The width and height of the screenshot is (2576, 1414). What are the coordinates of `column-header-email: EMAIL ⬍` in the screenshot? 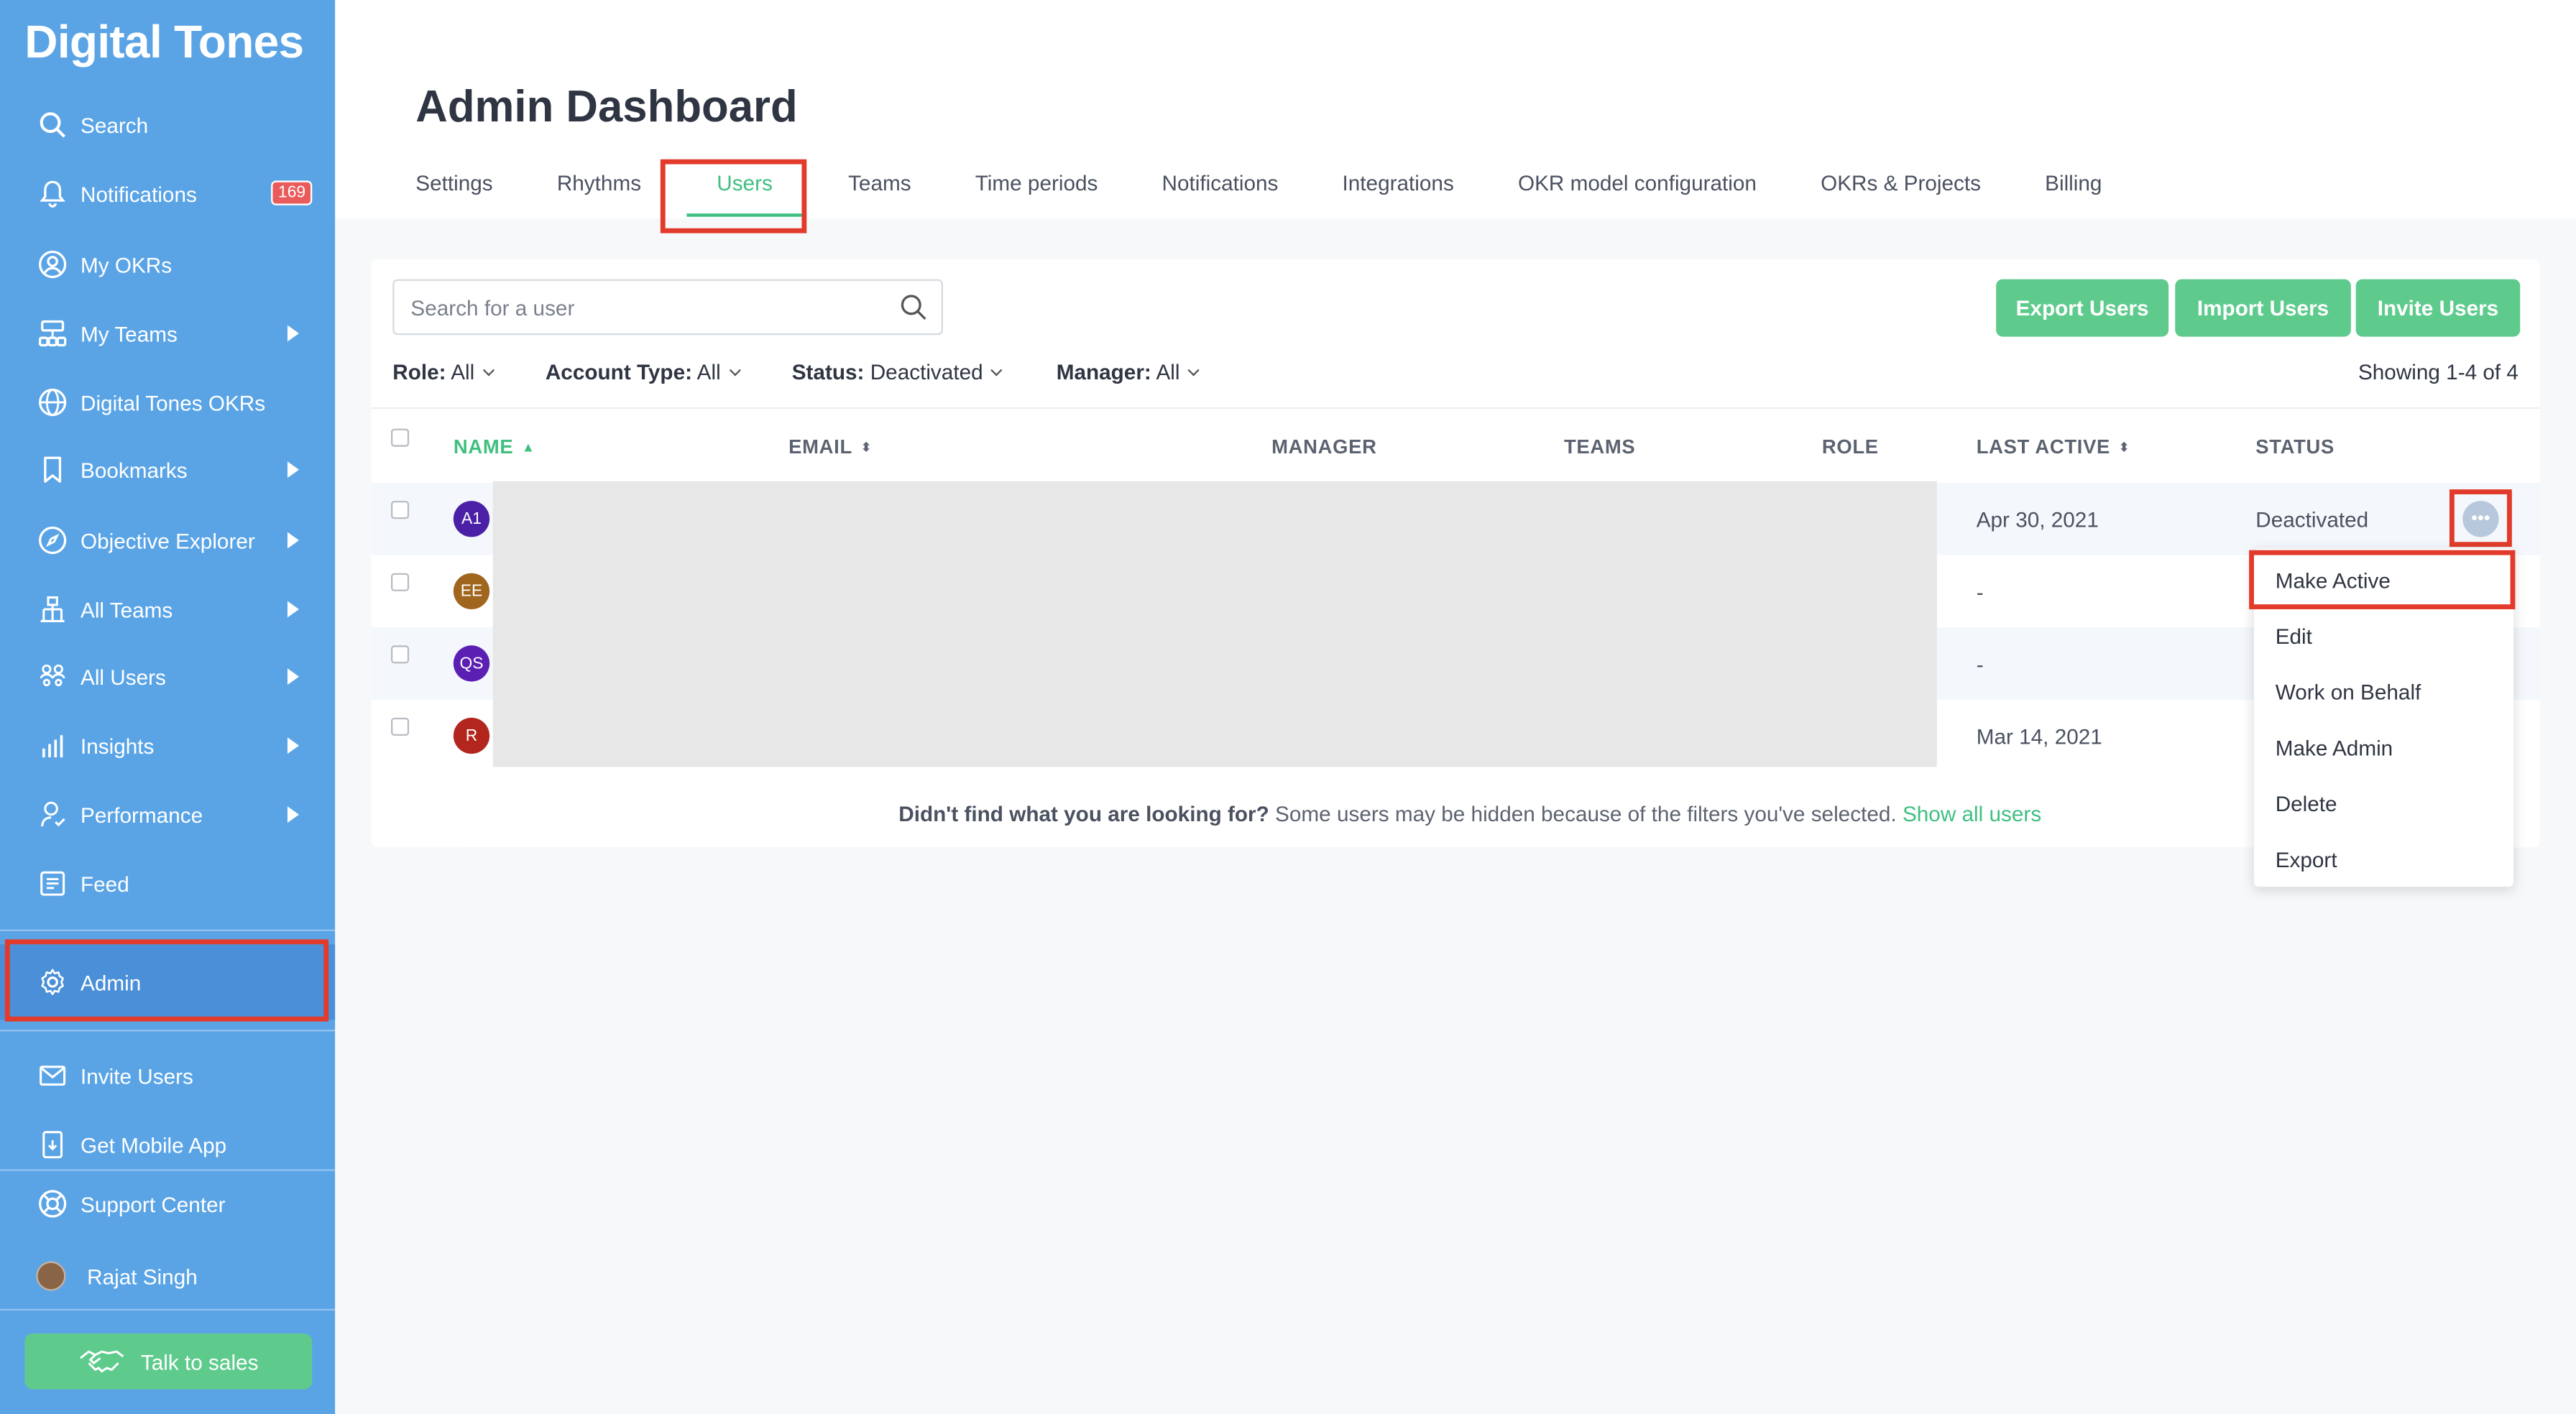 It's located at (830, 447).